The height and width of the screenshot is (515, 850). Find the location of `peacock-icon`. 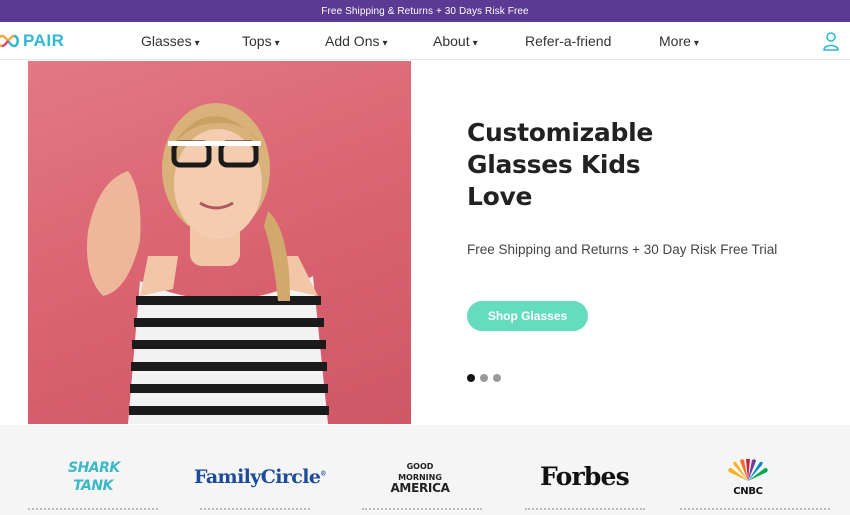

peacock-icon is located at coordinates (748, 469).